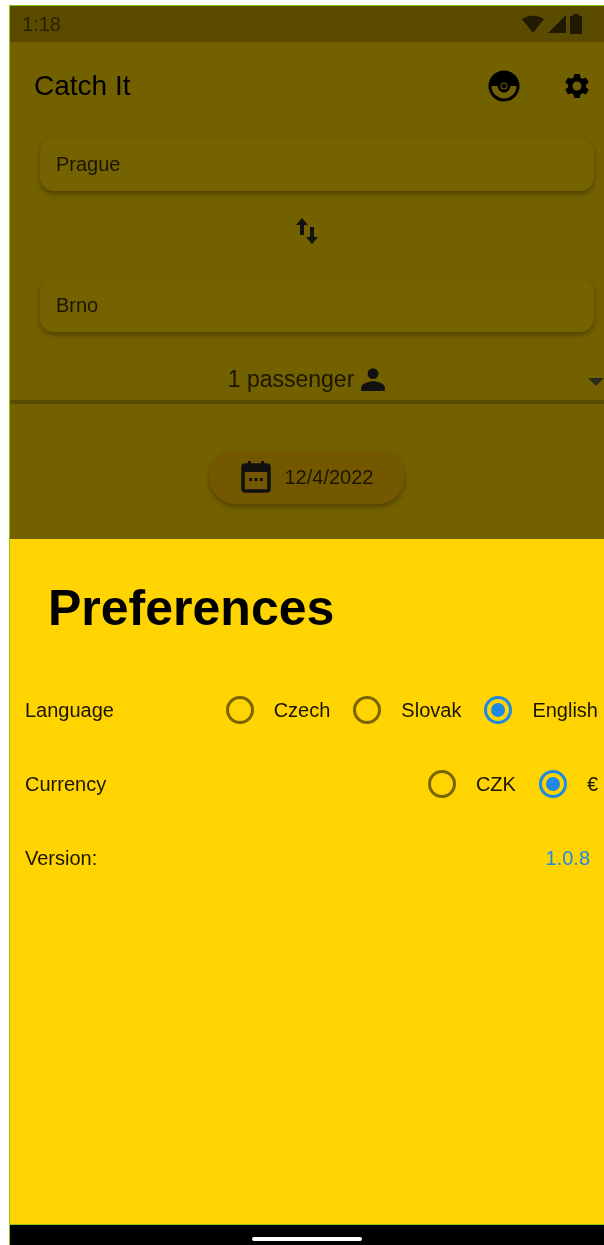  Describe the element at coordinates (307, 1239) in the screenshot. I see `home-handle` at that location.